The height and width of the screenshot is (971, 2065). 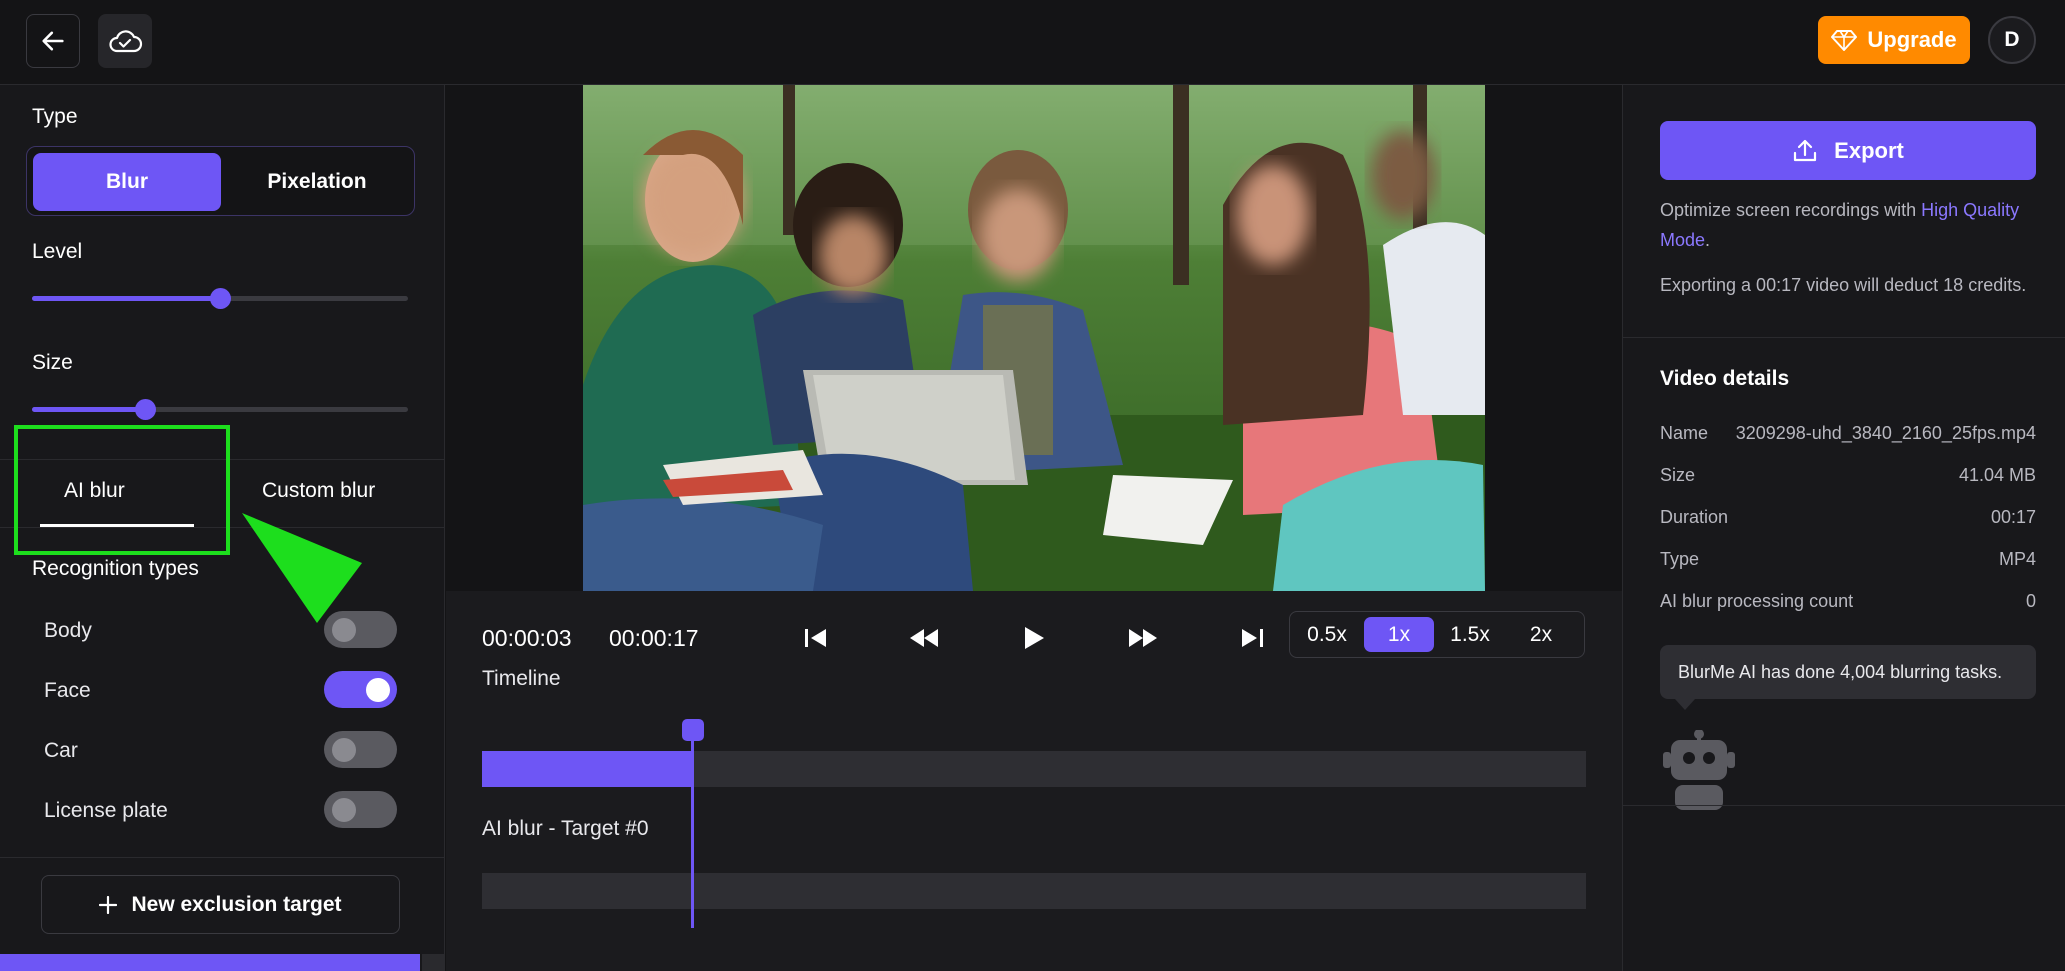 What do you see at coordinates (565, 828) in the screenshot?
I see `ai-blur-target-label: AI blur - Target #0` at bounding box center [565, 828].